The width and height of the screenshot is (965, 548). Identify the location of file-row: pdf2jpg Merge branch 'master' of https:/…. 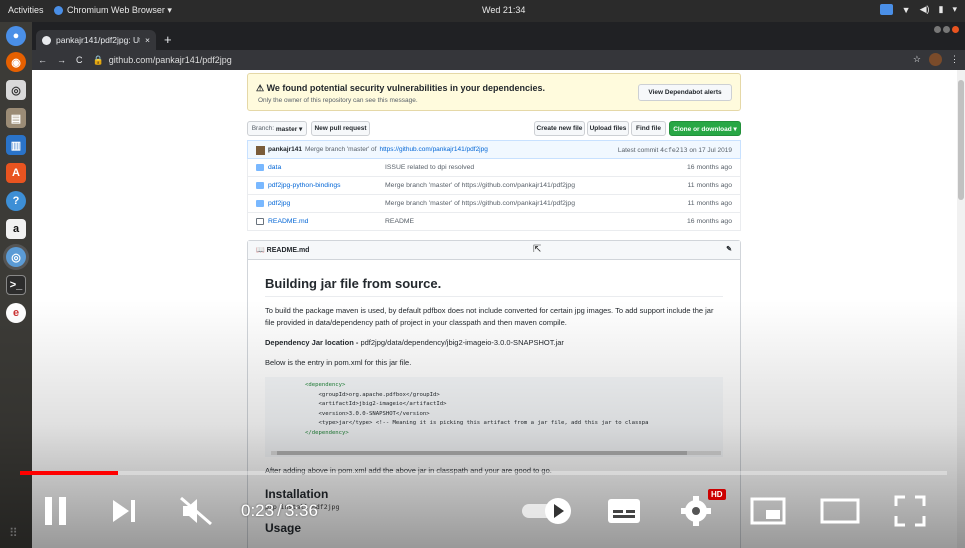
(494, 204).